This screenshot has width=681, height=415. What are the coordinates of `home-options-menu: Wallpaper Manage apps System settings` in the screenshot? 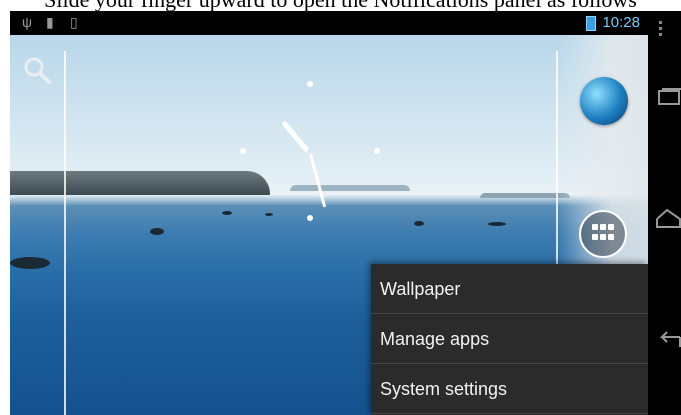 It's located at (509, 339).